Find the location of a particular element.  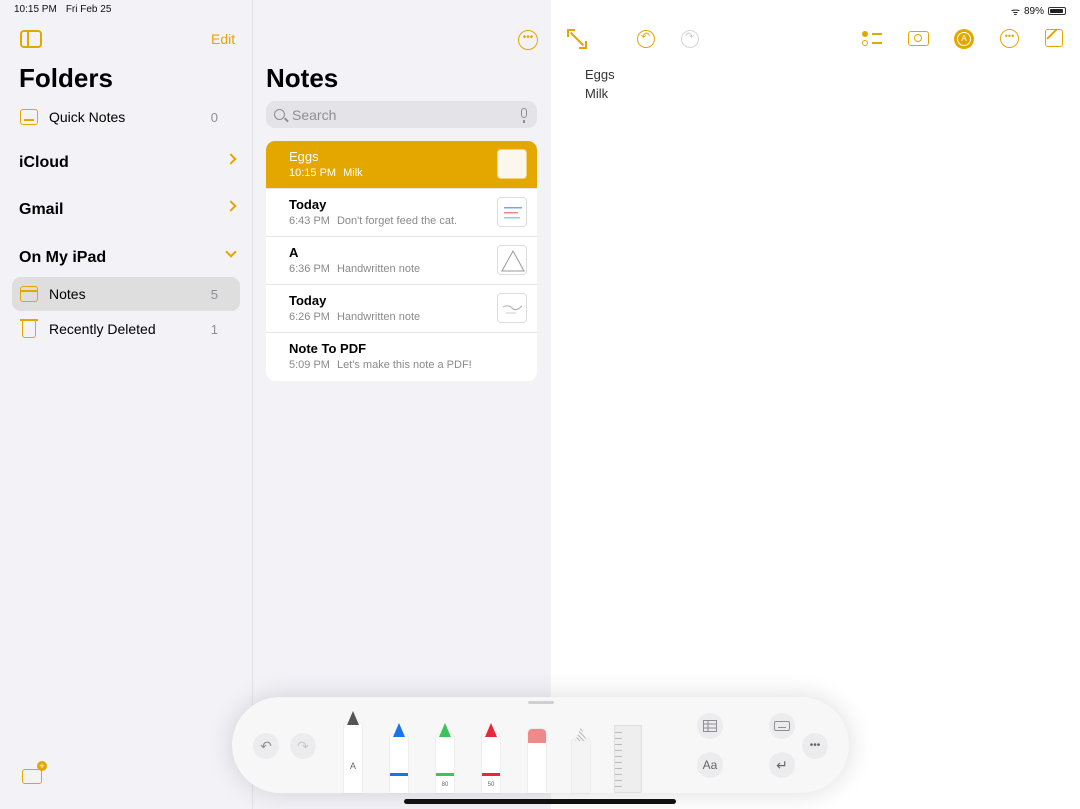

list-thumbnail-icon is located at coordinates (513, 213).